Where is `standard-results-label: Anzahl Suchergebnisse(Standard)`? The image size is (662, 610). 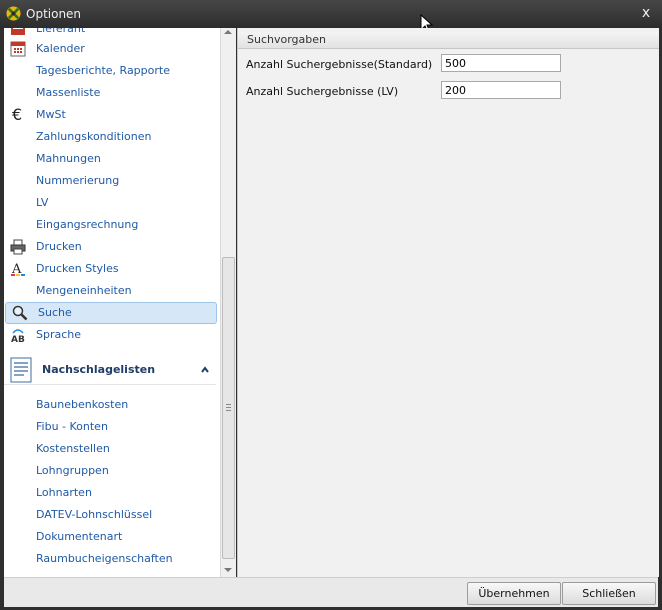 standard-results-label: Anzahl Suchergebnisse(Standard) is located at coordinates (339, 64).